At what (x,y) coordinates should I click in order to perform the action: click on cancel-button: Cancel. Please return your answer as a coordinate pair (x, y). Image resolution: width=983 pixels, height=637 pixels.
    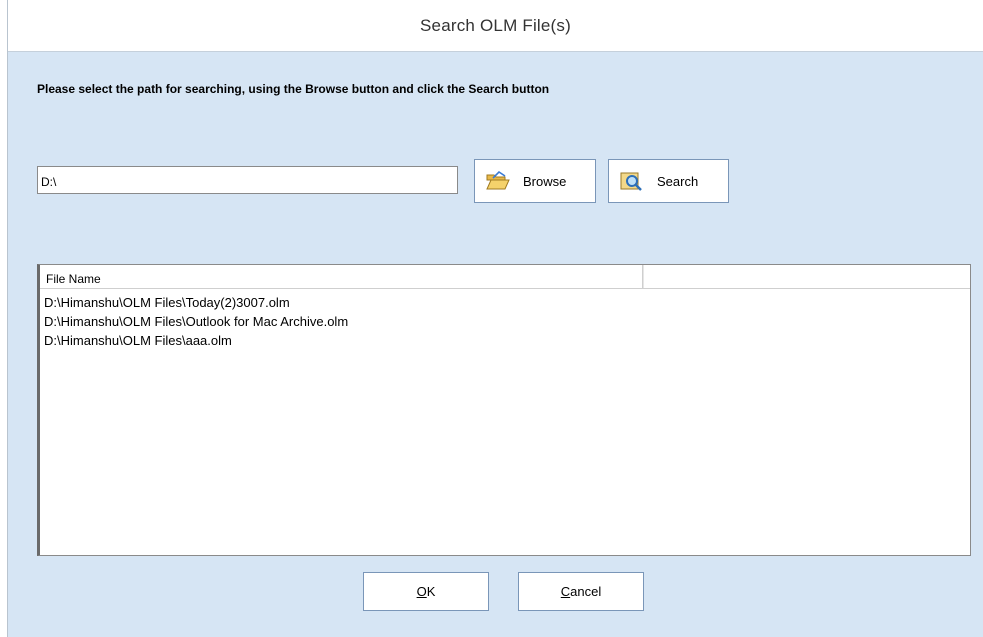
    Looking at the image, I should click on (581, 591).